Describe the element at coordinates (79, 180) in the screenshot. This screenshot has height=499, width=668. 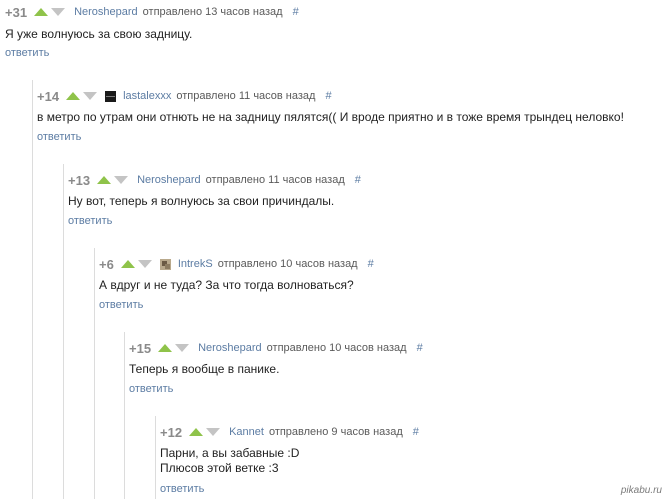
I see `rating: +13` at that location.